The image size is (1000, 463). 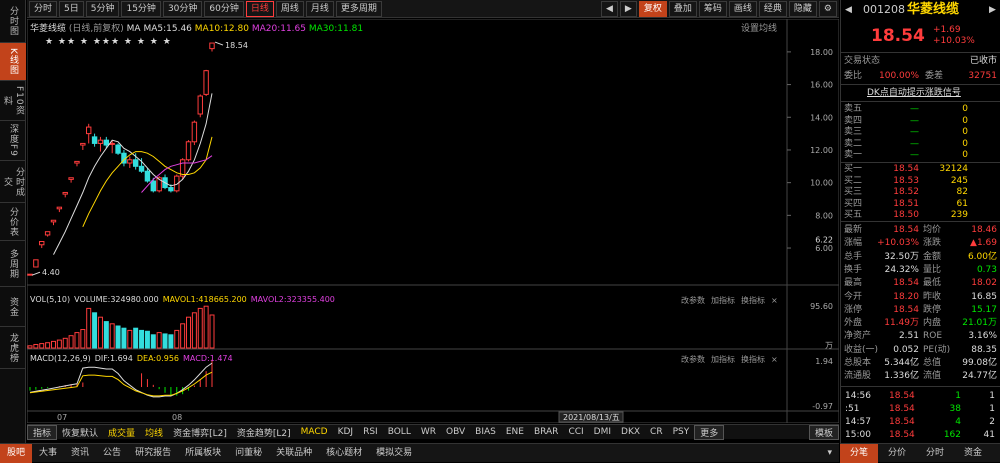 I want to click on macd-value: MACD:1.474, so click(x=208, y=358).